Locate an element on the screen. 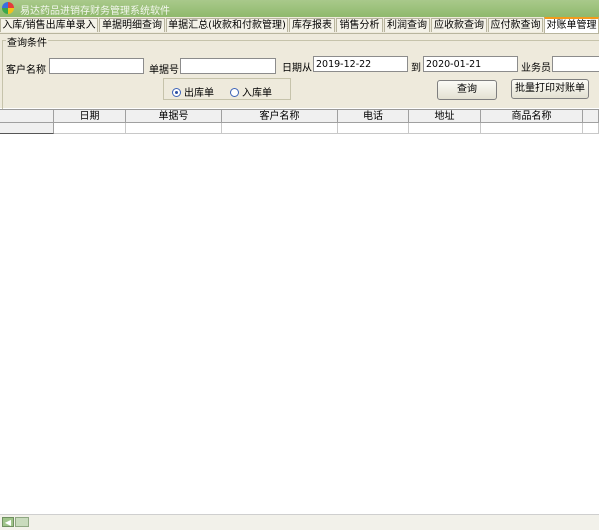  date-from-input is located at coordinates (360, 64).